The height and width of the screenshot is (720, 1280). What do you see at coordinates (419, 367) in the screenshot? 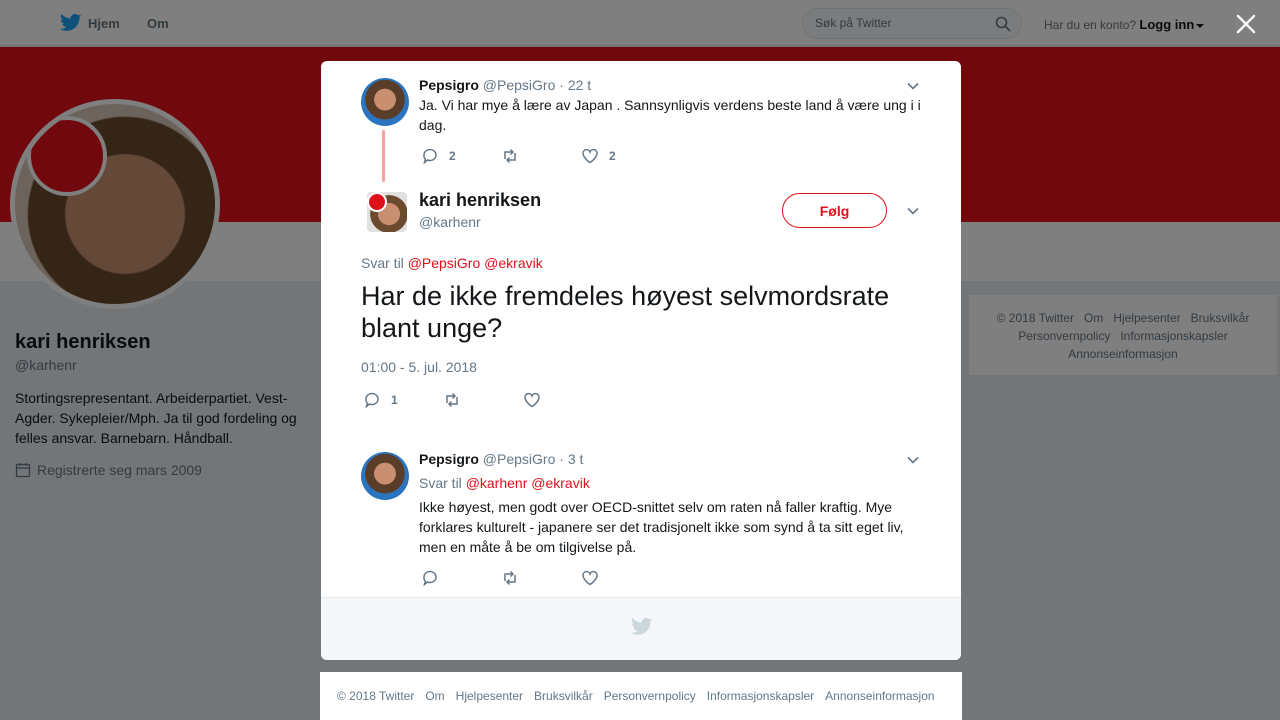
I see `main-tweet-timestamp: 01:00 - 5. jul. 2018` at bounding box center [419, 367].